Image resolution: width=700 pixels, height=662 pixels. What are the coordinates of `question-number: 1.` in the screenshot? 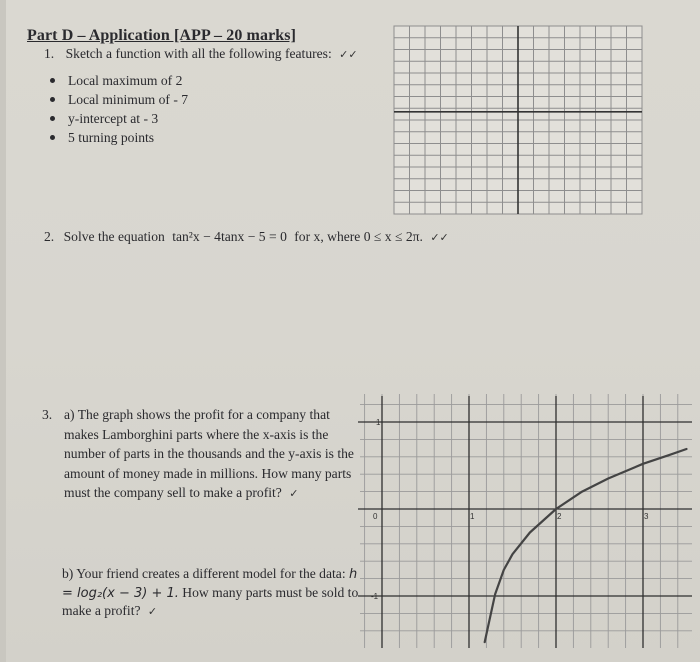 It's located at (49, 53).